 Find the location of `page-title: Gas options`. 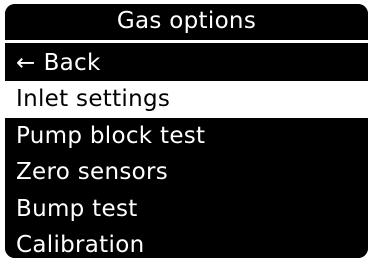

page-title: Gas options is located at coordinates (186, 22).